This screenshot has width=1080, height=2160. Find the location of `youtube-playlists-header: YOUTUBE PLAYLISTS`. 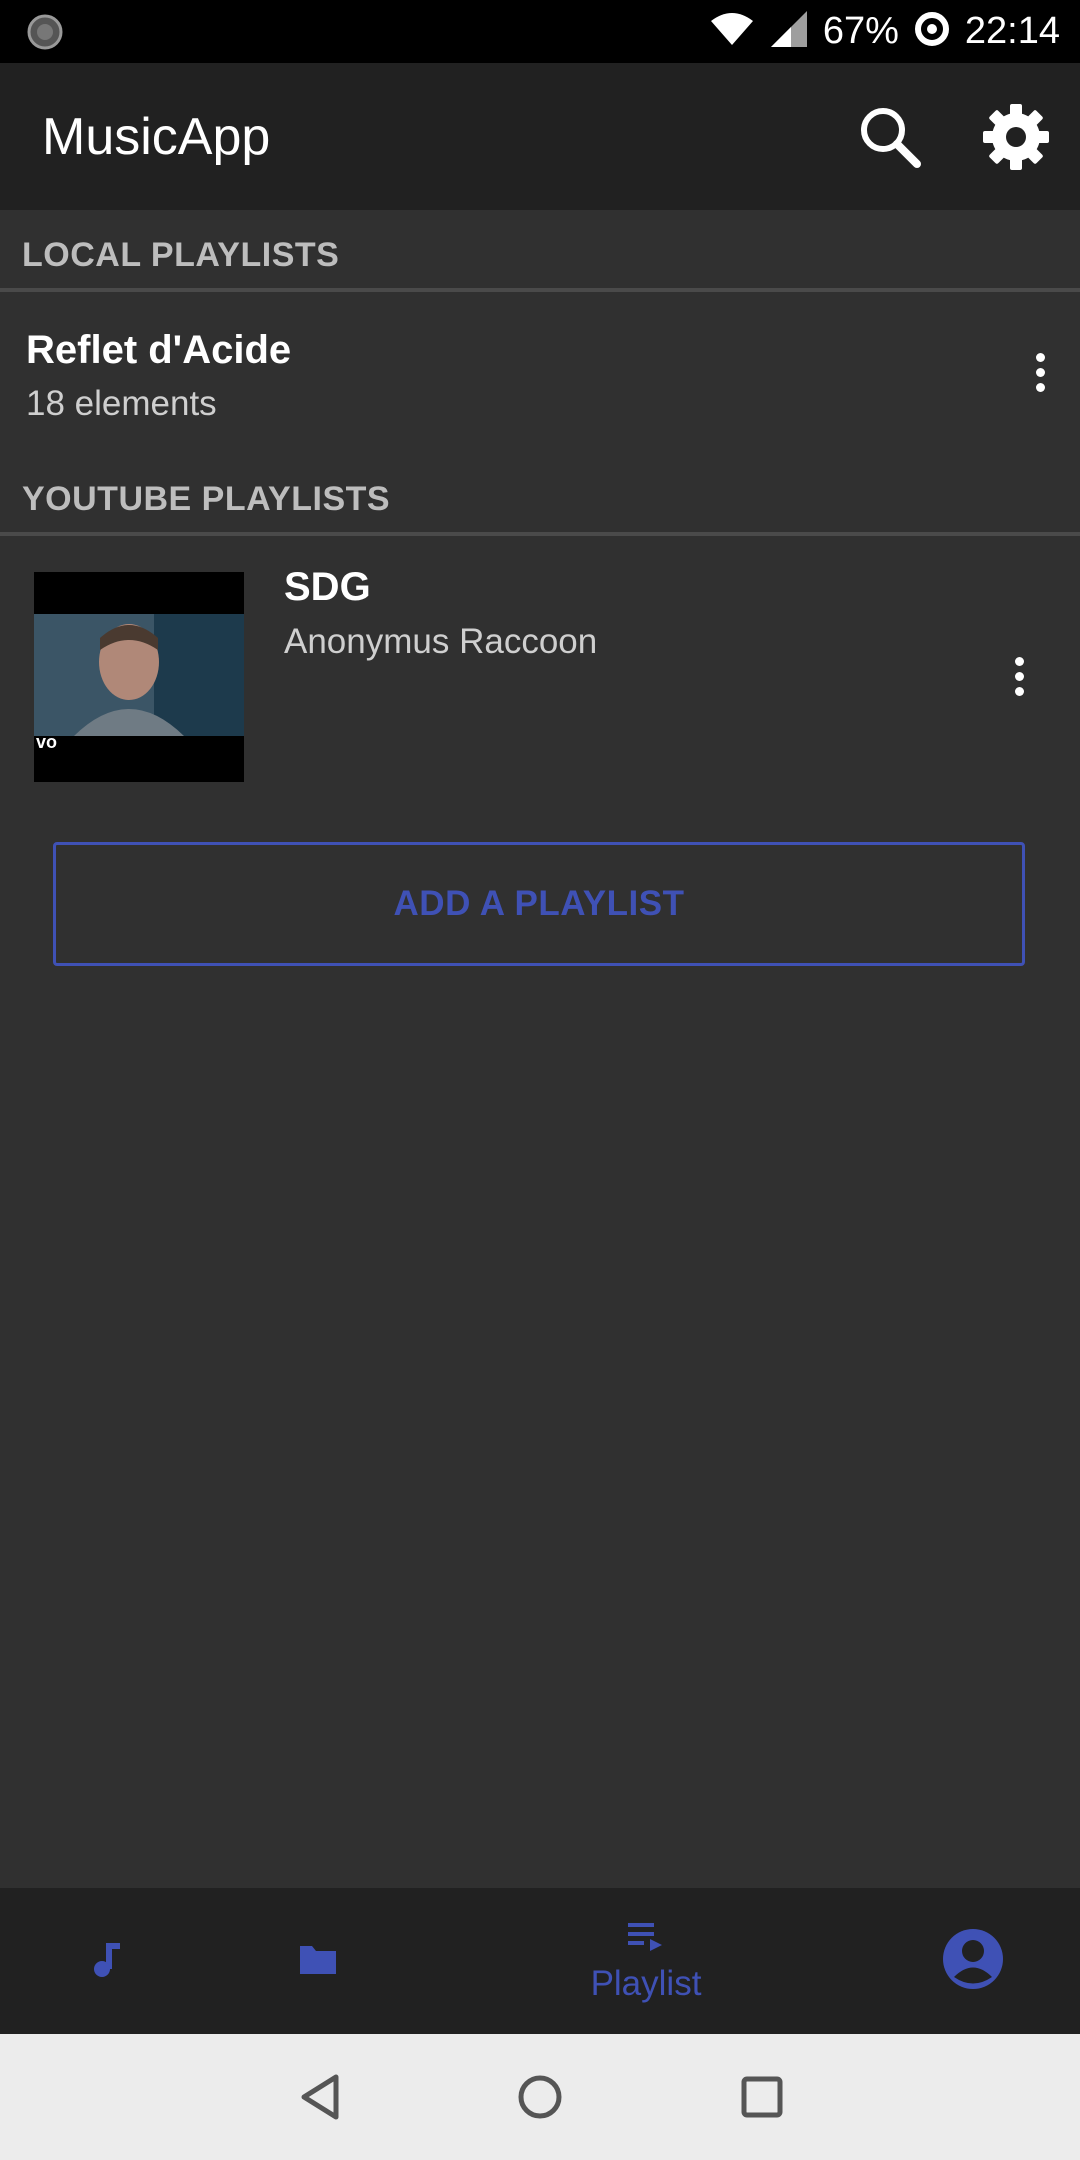

youtube-playlists-header: YOUTUBE PLAYLISTS is located at coordinates (540, 496).